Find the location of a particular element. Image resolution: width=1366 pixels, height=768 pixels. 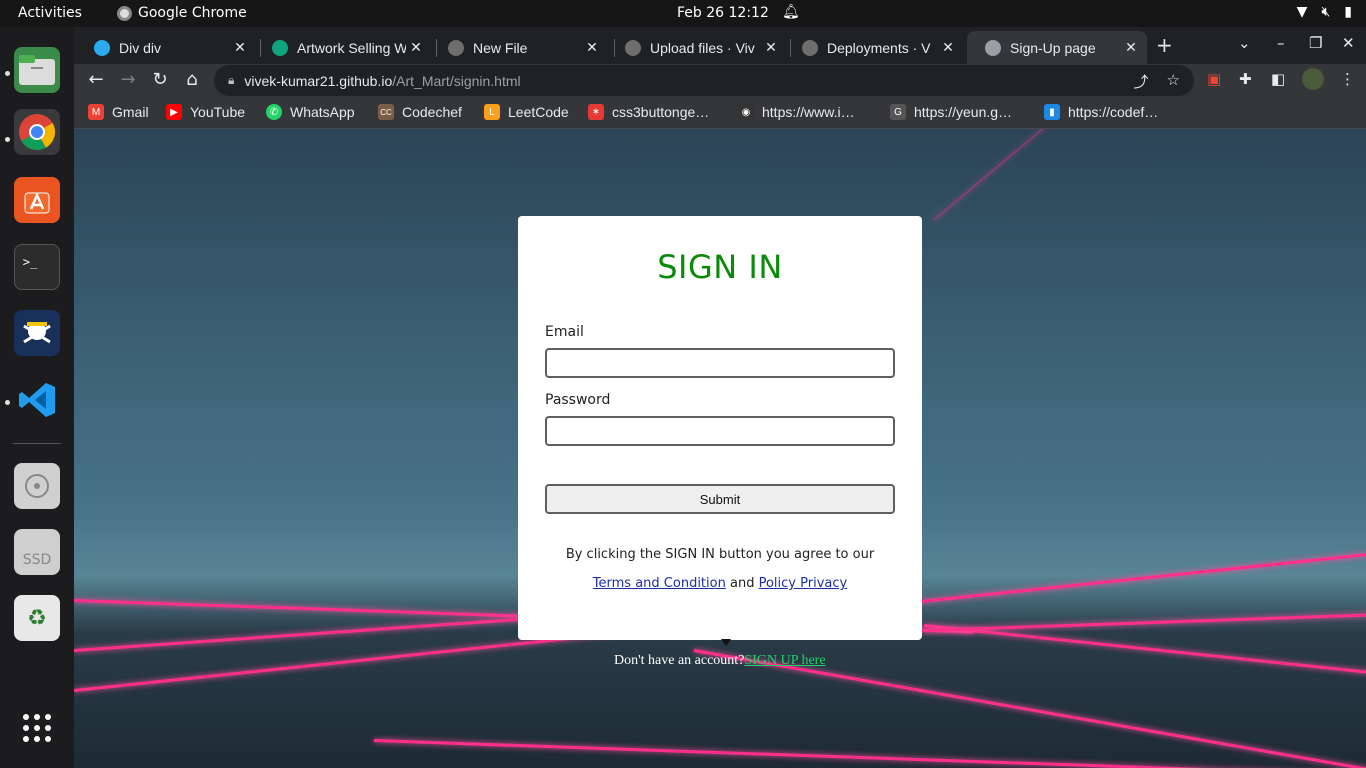

maximize-button: ❐ is located at coordinates (1315, 43).